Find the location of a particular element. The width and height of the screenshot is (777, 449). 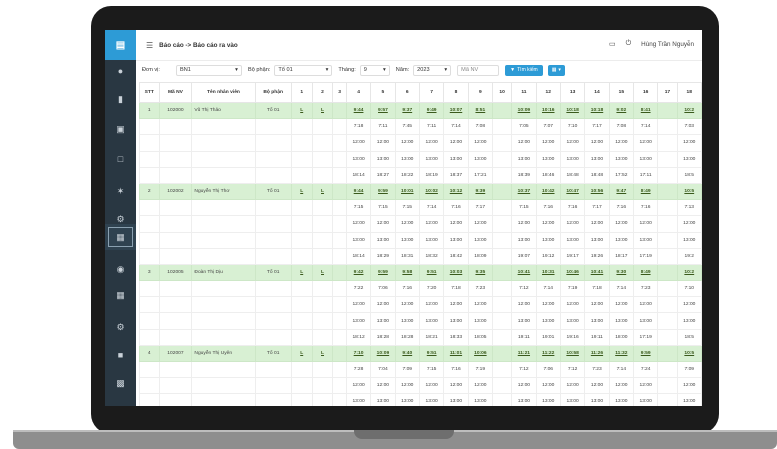

bar-chart-icon: ▮ is located at coordinates (120, 99).